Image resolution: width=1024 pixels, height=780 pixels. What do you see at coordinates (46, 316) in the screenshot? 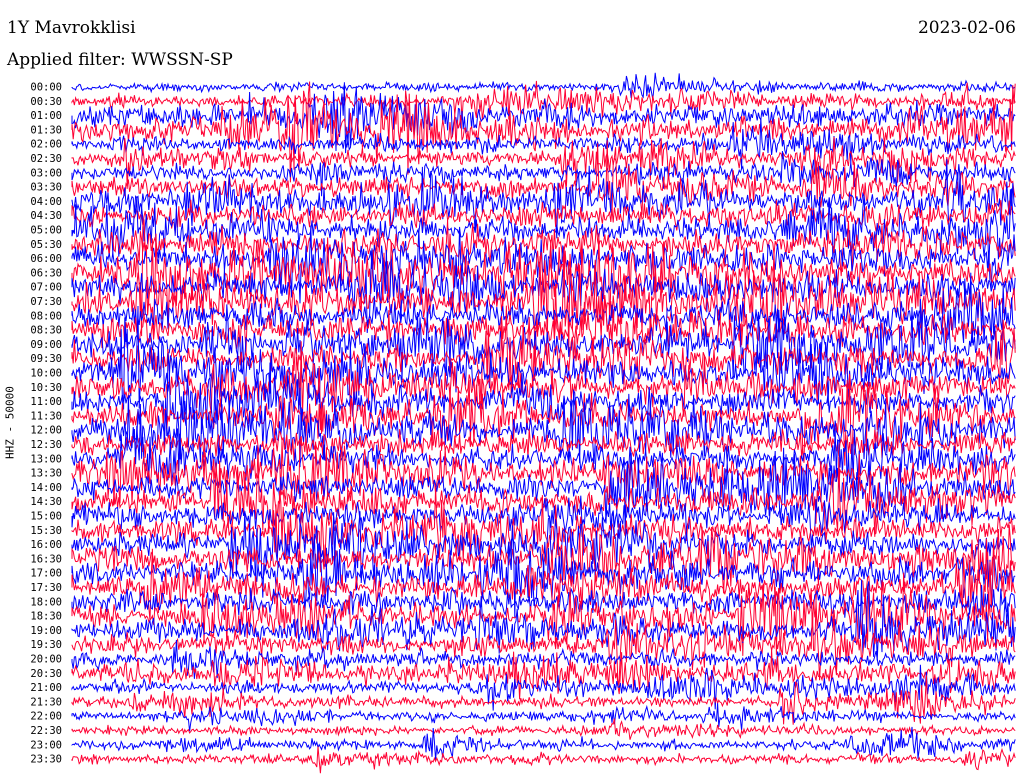
I see `row-label: 08:00` at bounding box center [46, 316].